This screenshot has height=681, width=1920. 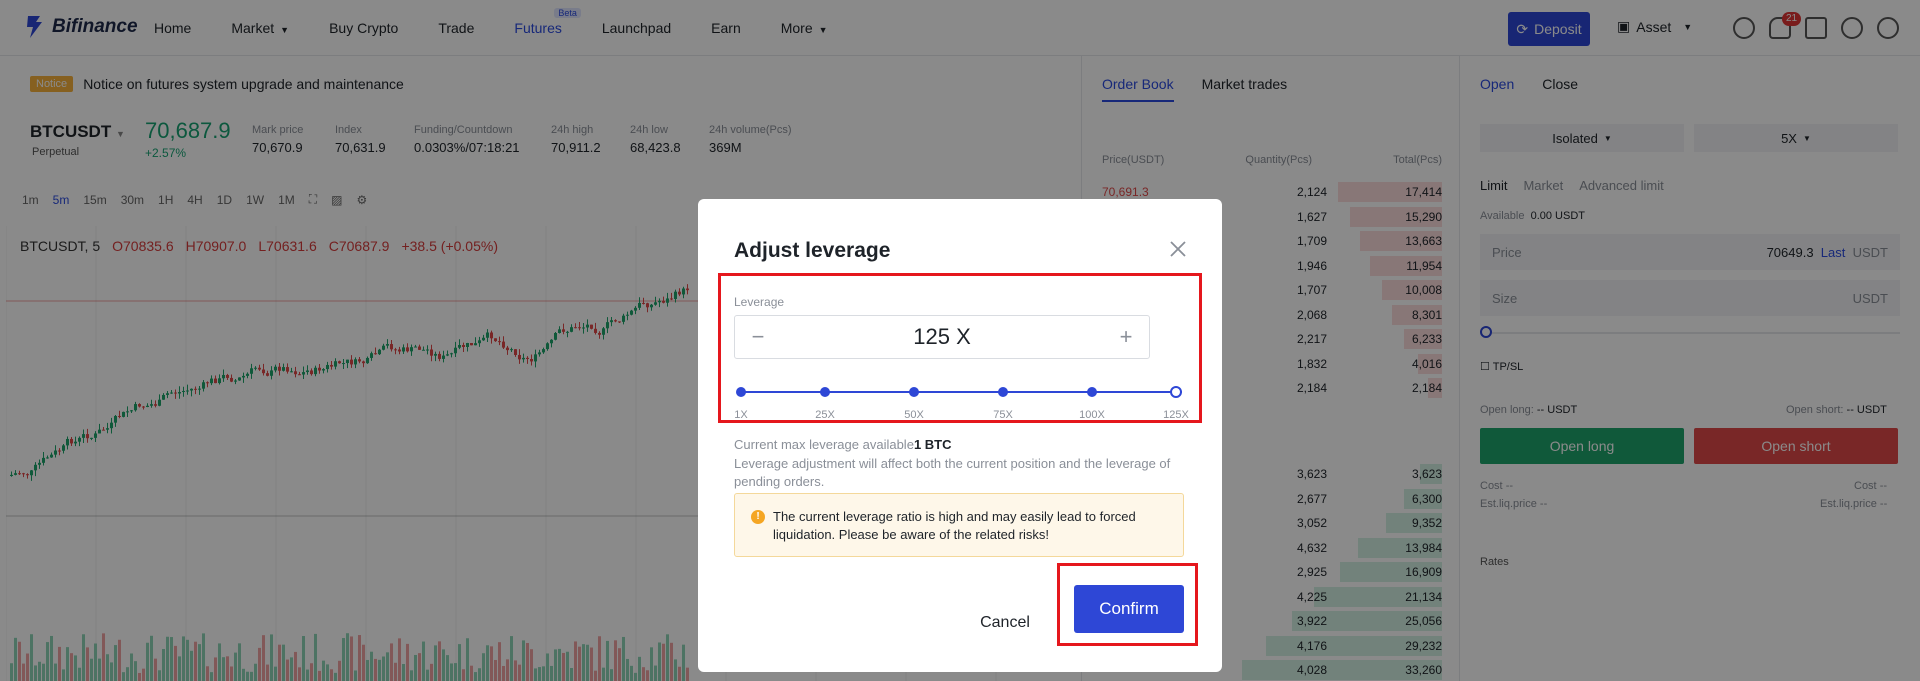 What do you see at coordinates (741, 415) in the screenshot?
I see `tick-1x: 1X` at bounding box center [741, 415].